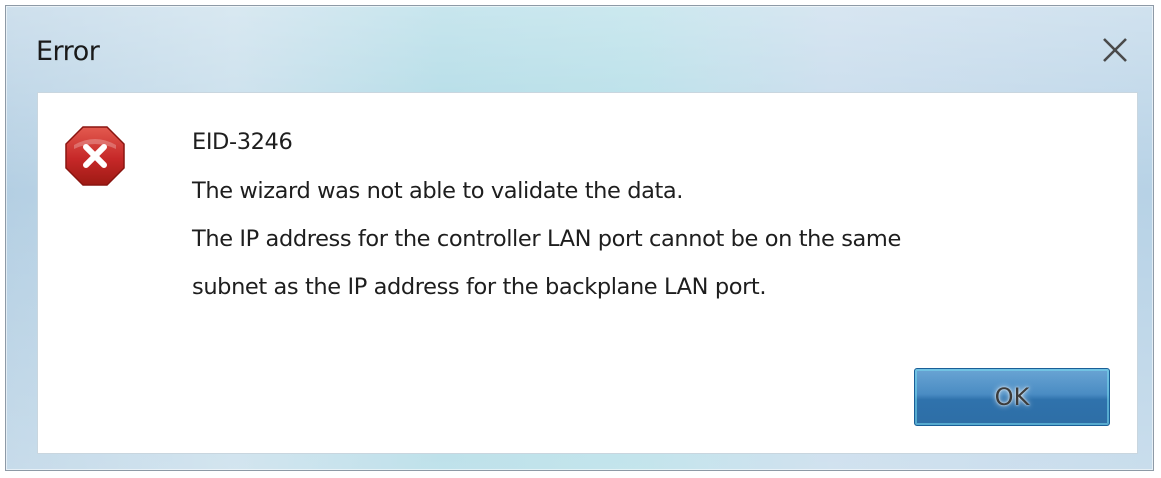  I want to click on close-button, so click(1115, 50).